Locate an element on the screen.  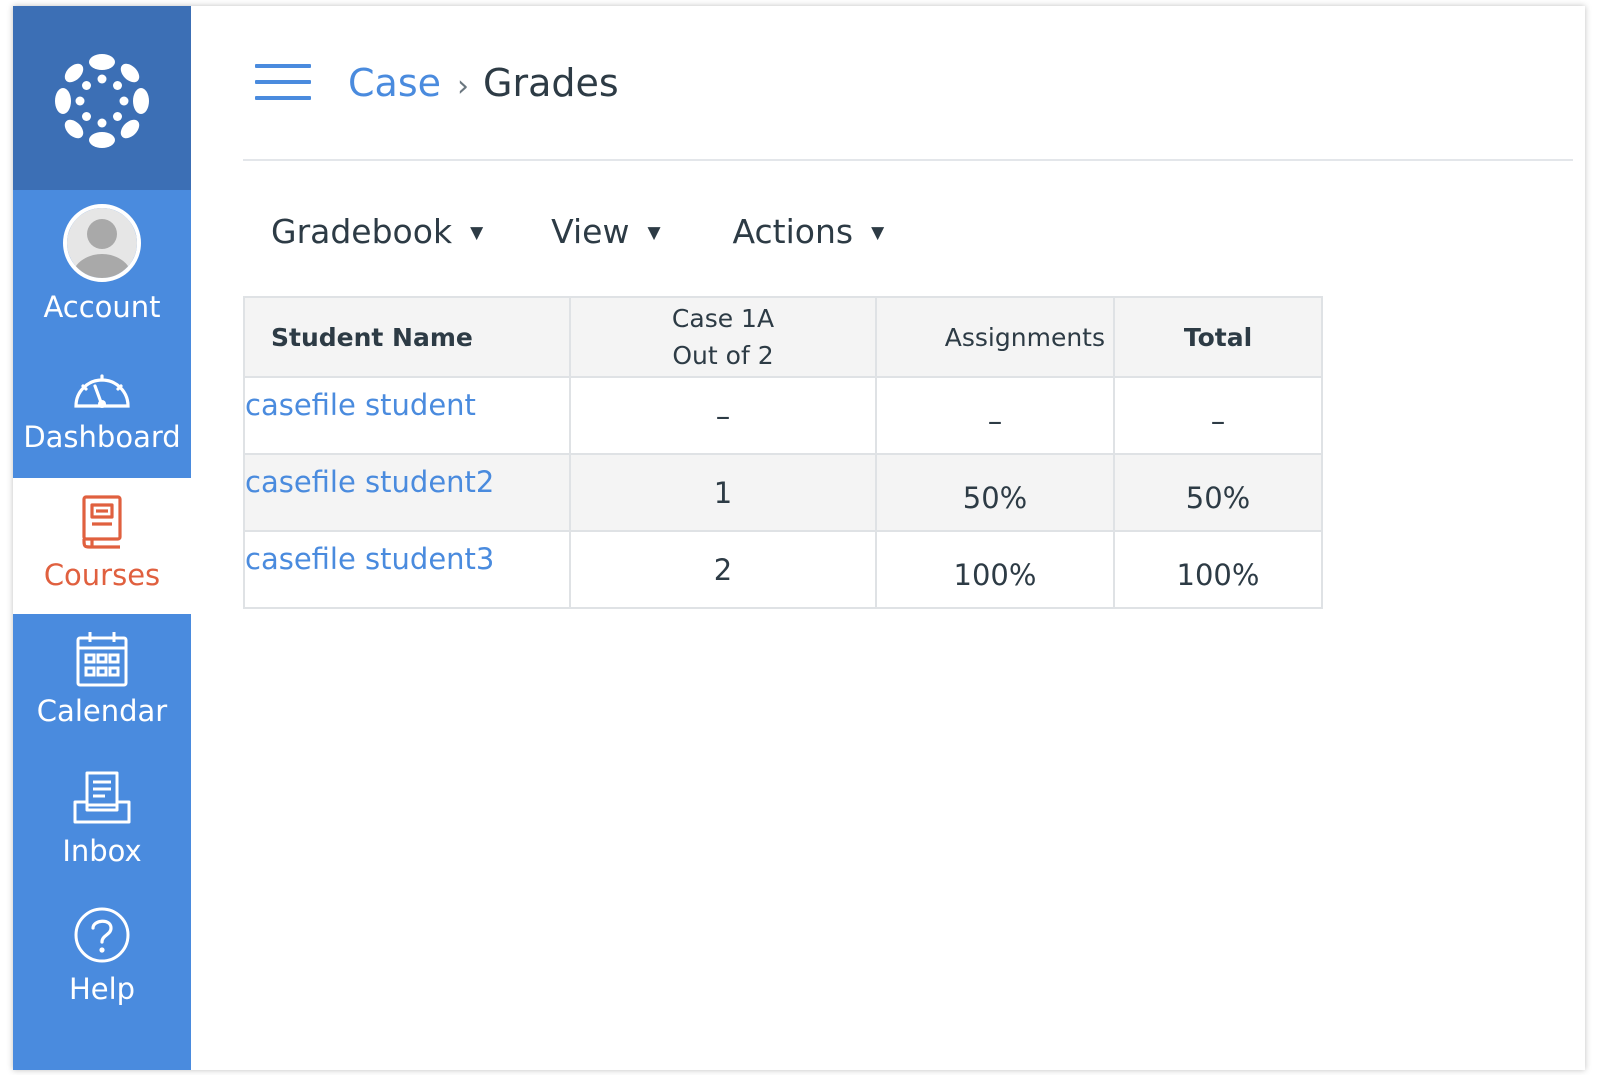
sidebar-item-label: Account is located at coordinates (102, 307).